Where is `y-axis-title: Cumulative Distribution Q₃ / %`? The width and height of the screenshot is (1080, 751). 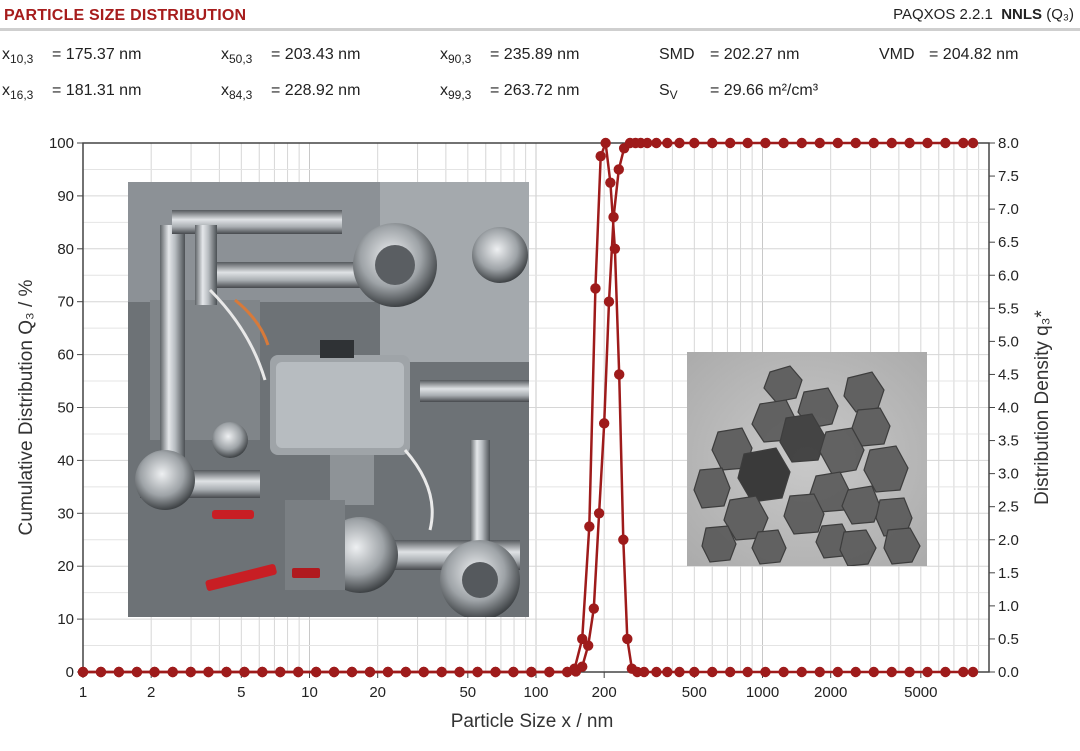 y-axis-title: Cumulative Distribution Q₃ / % is located at coordinates (26, 407).